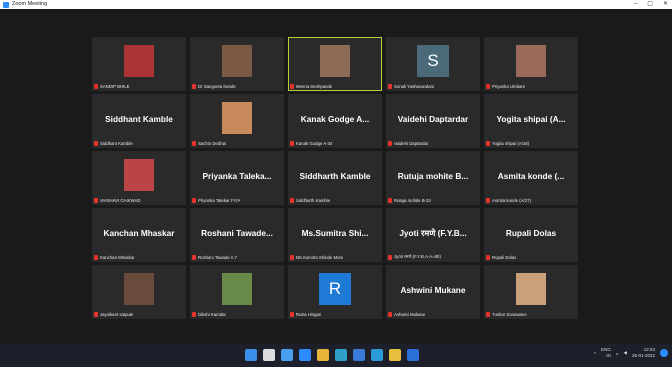 Image resolution: width=672 pixels, height=367 pixels. I want to click on participant-tile: Kanak Godge A... Kanak Godge A-34, so click(335, 121).